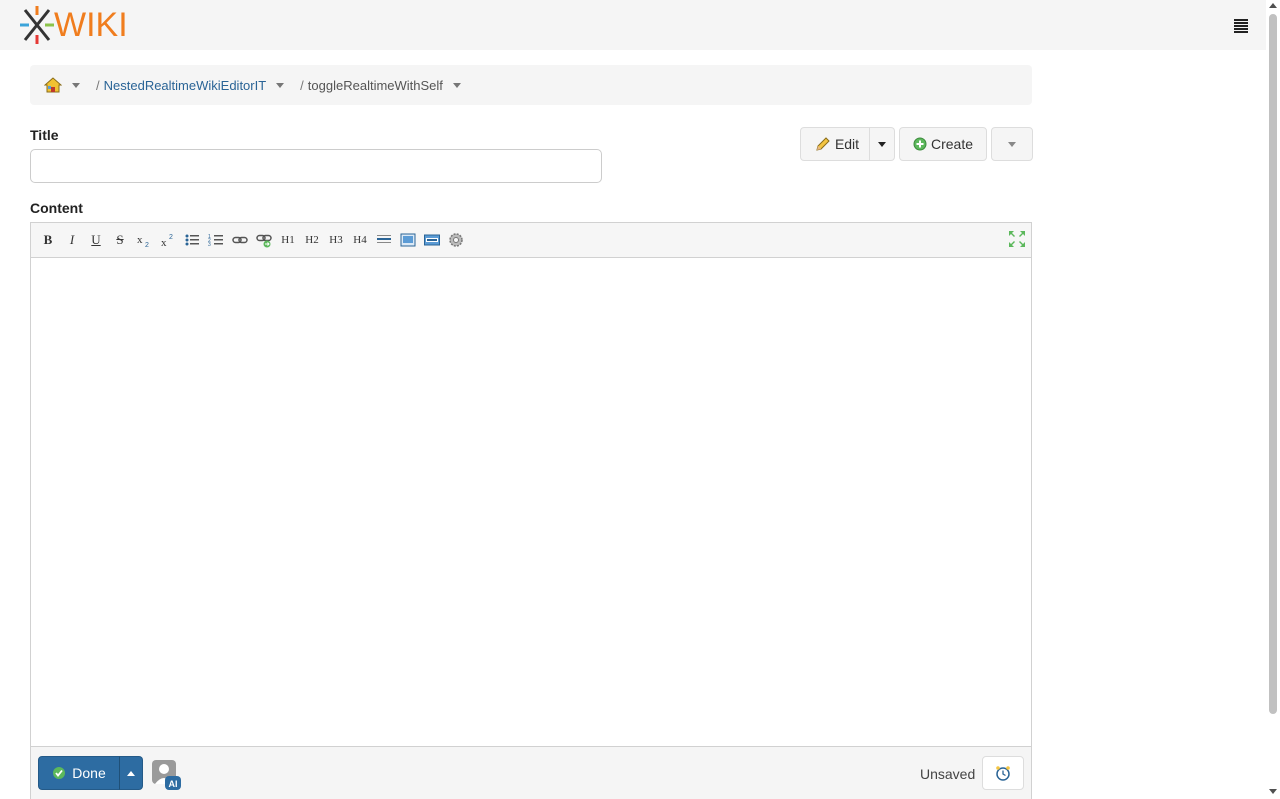 Image resolution: width=1280 pixels, height=799 pixels. I want to click on chevron-up-icon, so click(131, 773).